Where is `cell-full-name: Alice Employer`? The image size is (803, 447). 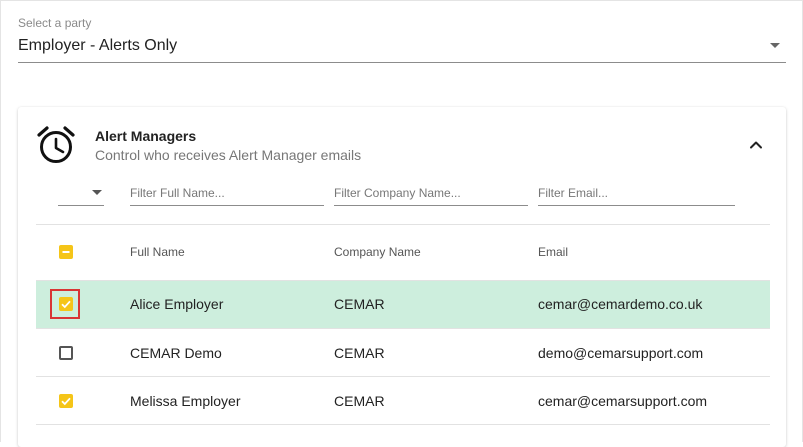
cell-full-name: Alice Employer is located at coordinates (177, 304).